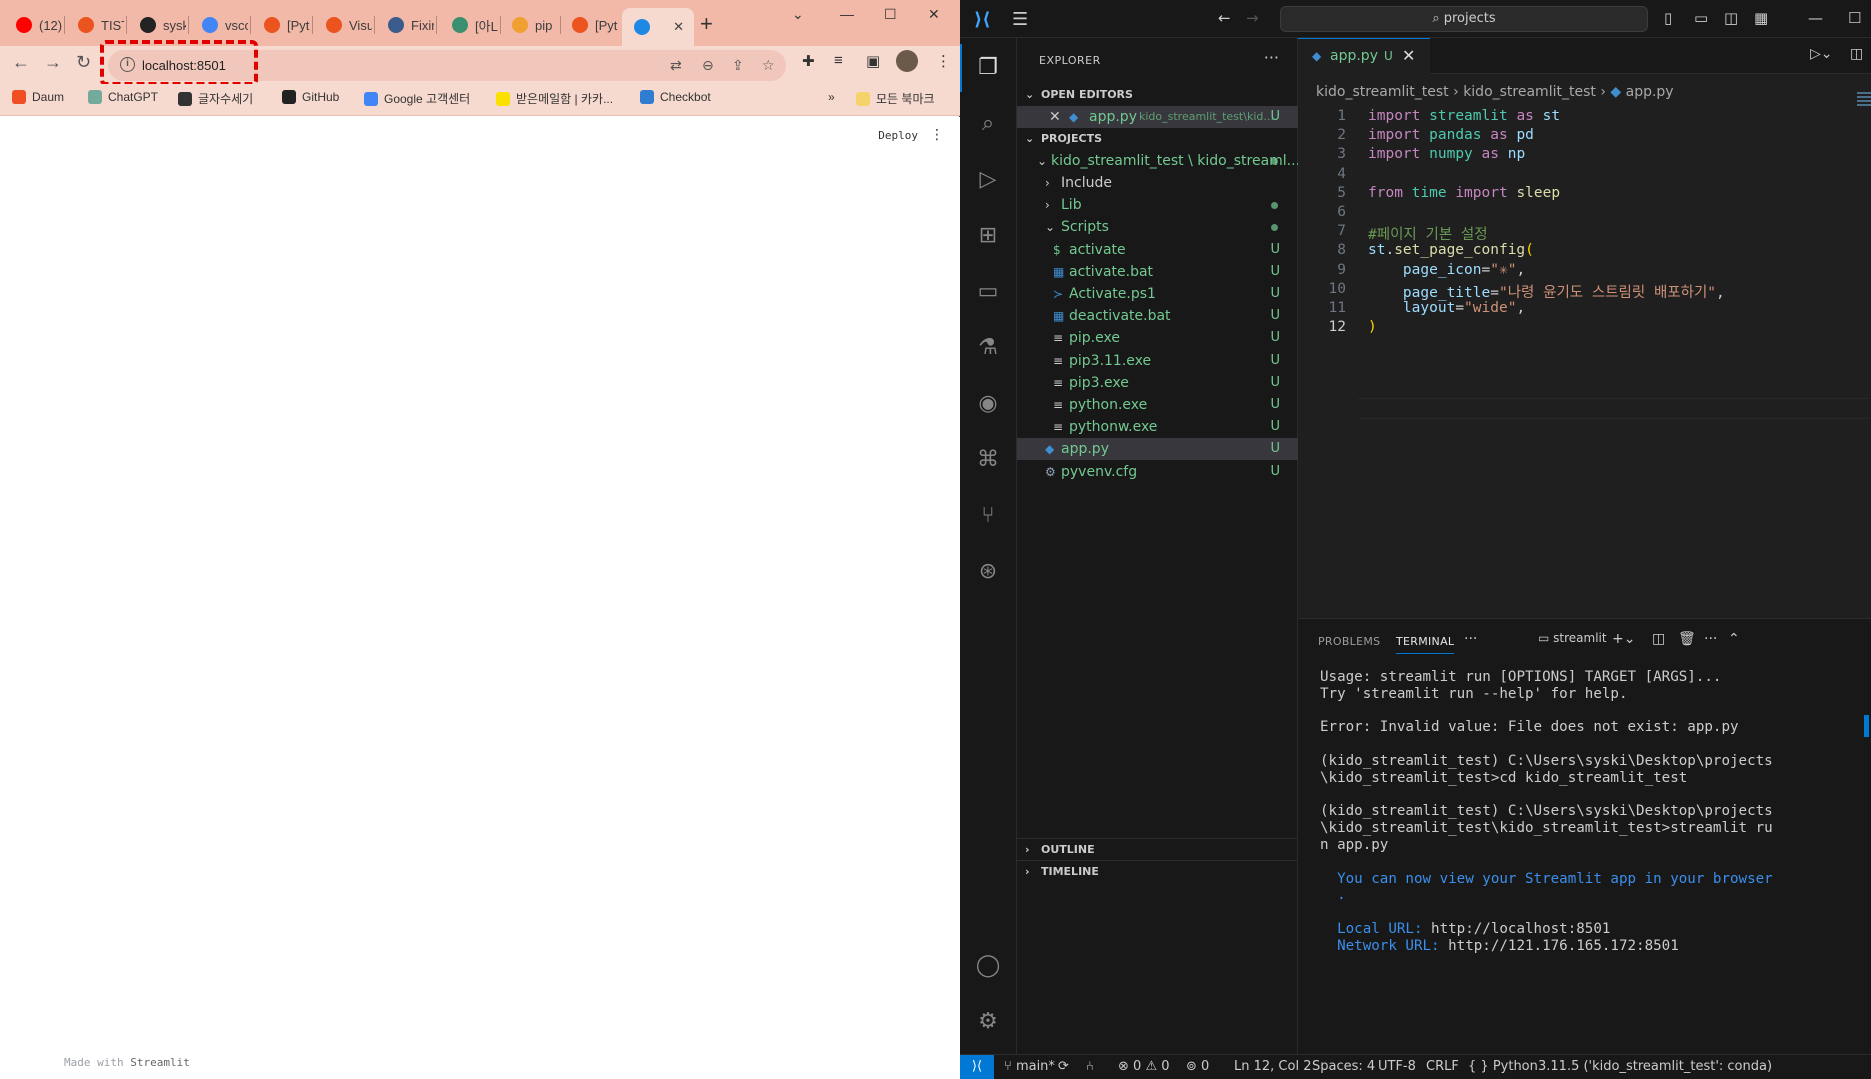 The image size is (1871, 1079). I want to click on customize-layout-icon: ▦, so click(1761, 18).